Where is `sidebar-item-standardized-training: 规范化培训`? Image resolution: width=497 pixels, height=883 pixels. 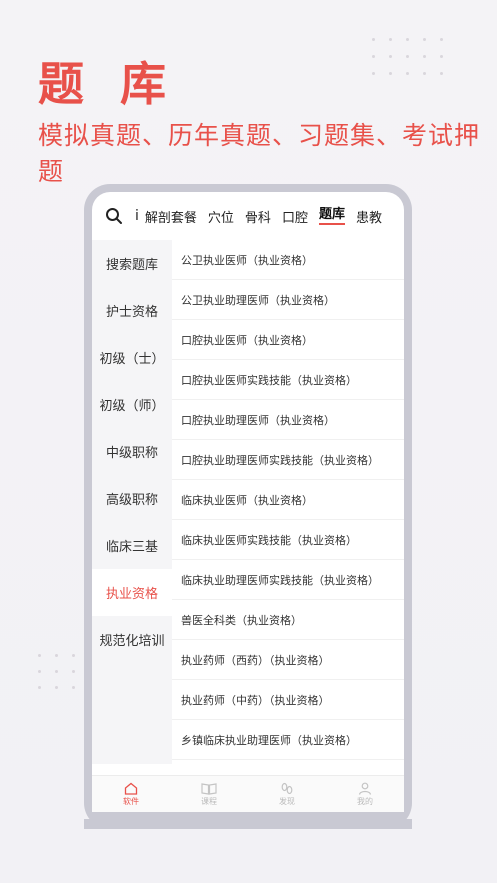
sidebar-item-standardized-training: 规范化培训 is located at coordinates (132, 639).